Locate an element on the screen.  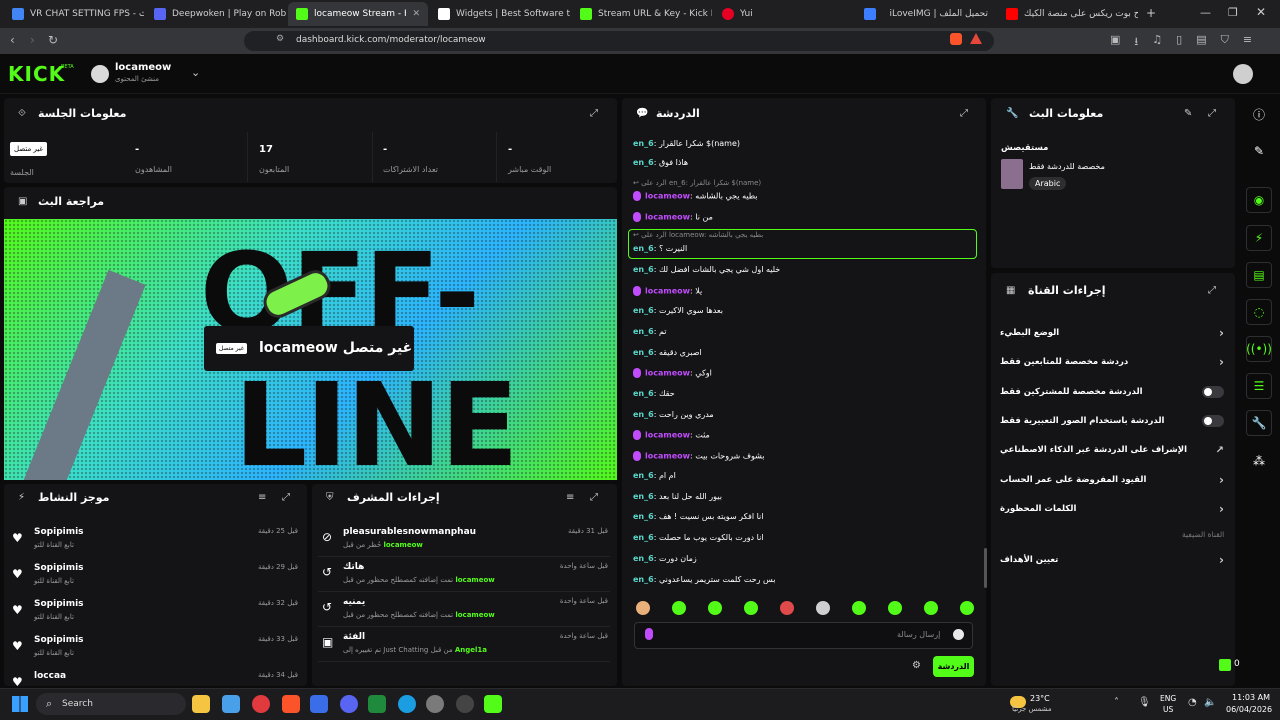
chat-message: locameow: اوكي is located at coordinates (805, 373).